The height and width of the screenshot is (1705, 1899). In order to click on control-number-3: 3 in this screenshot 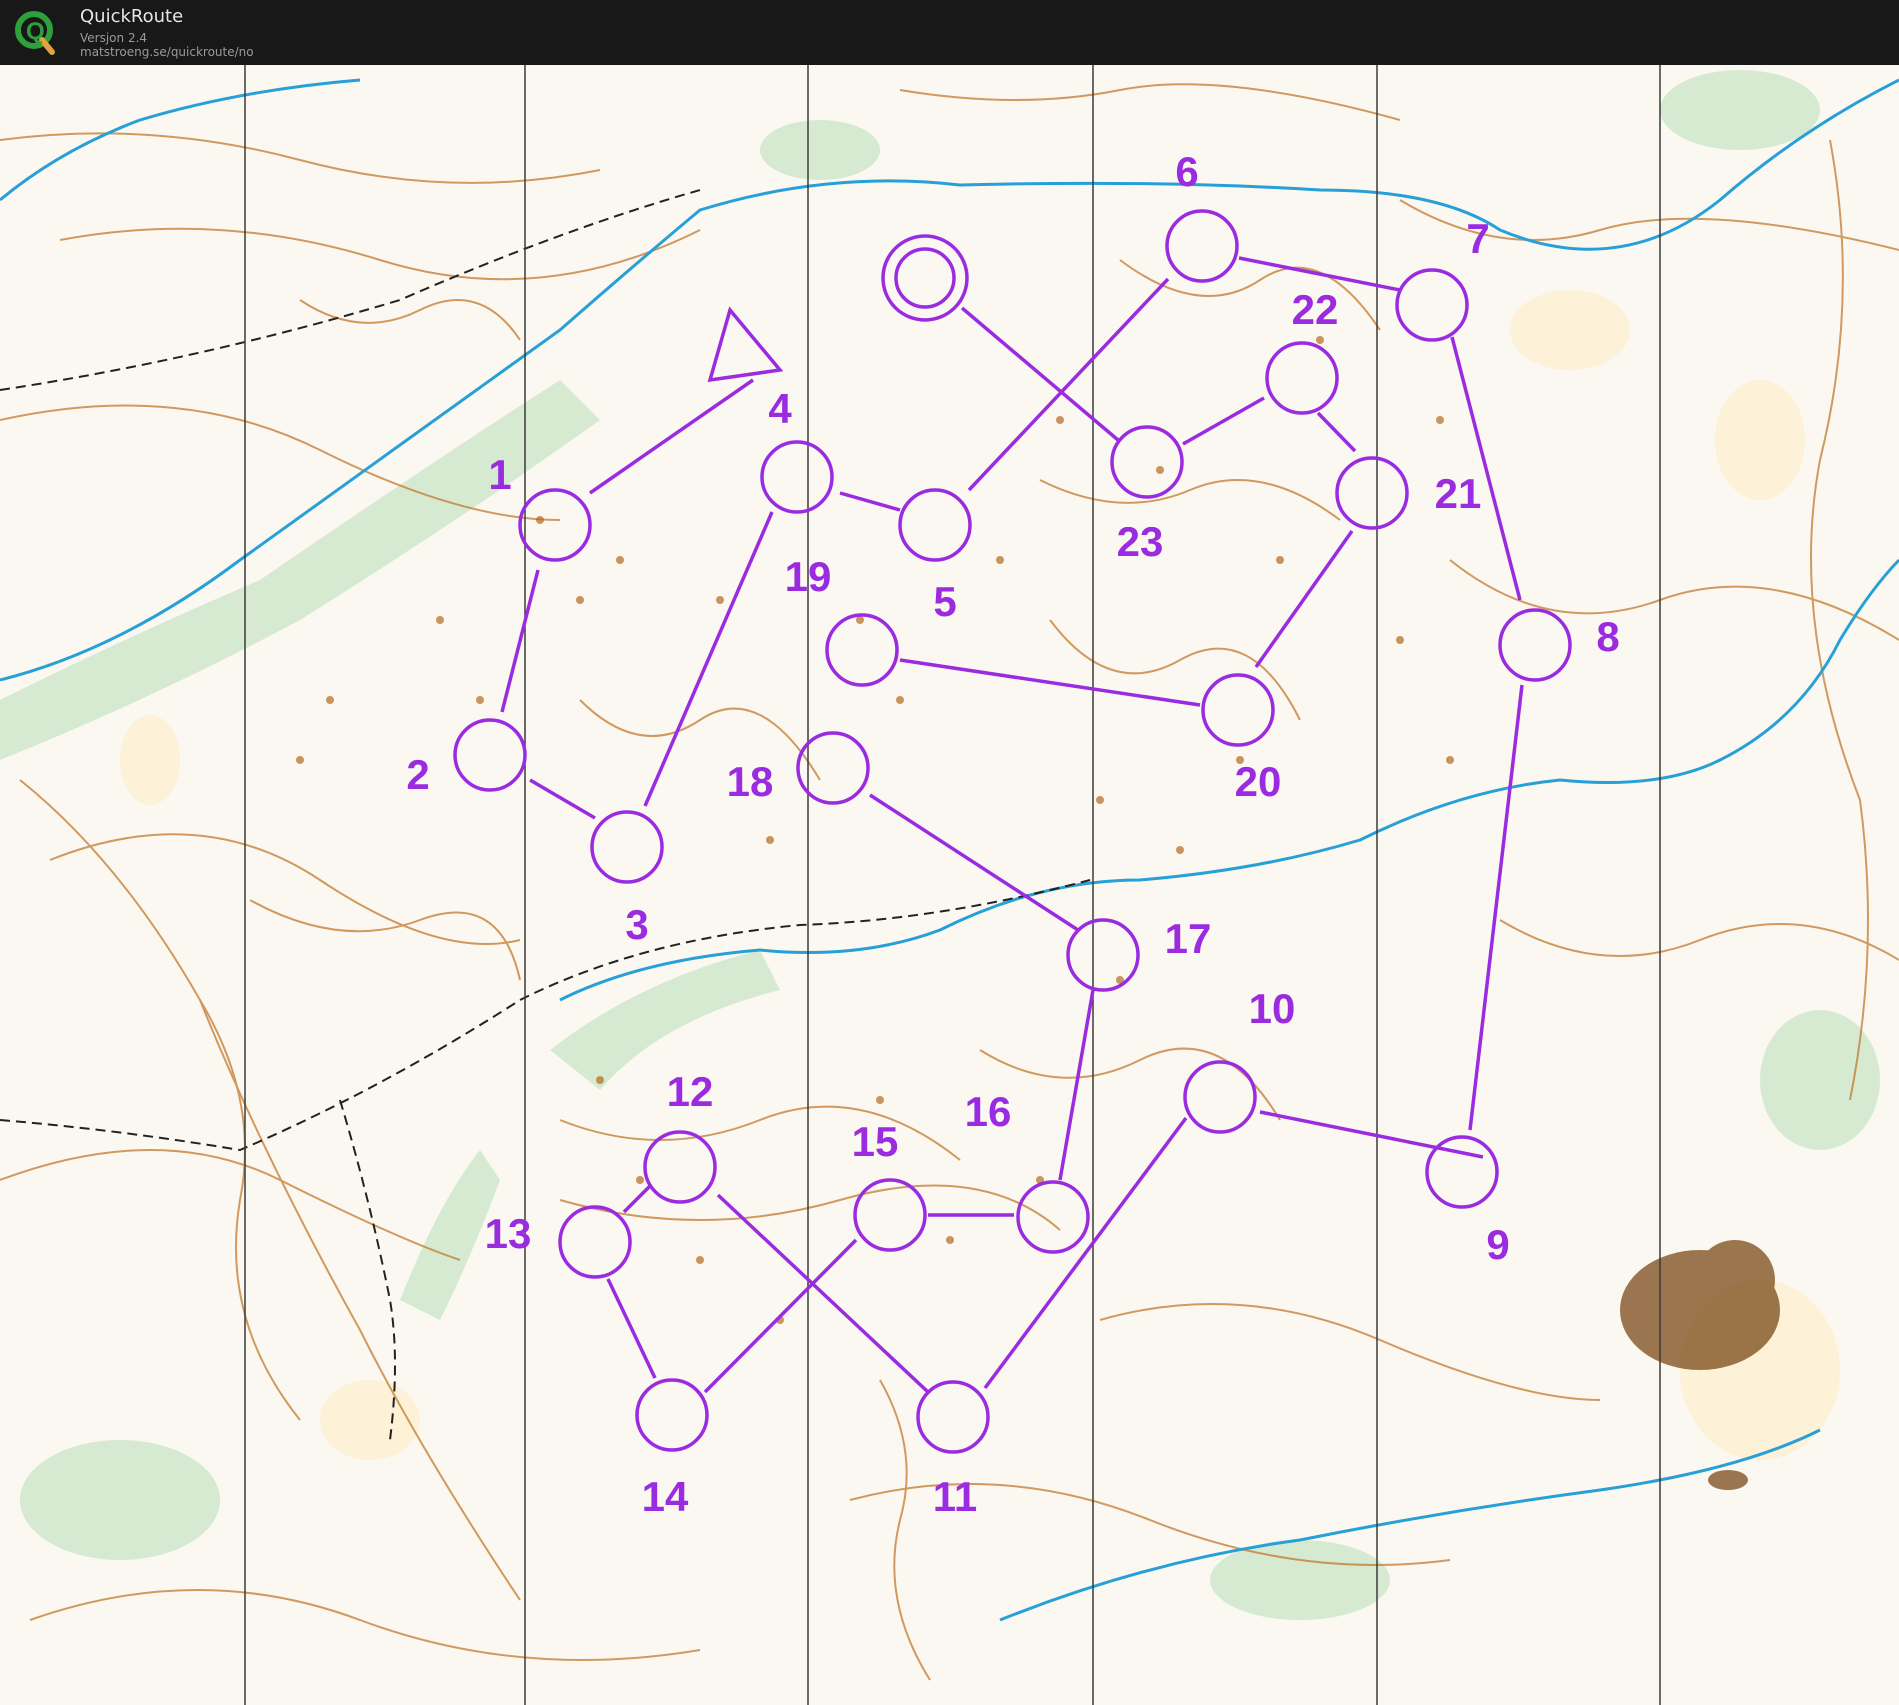, I will do `click(636, 924)`.